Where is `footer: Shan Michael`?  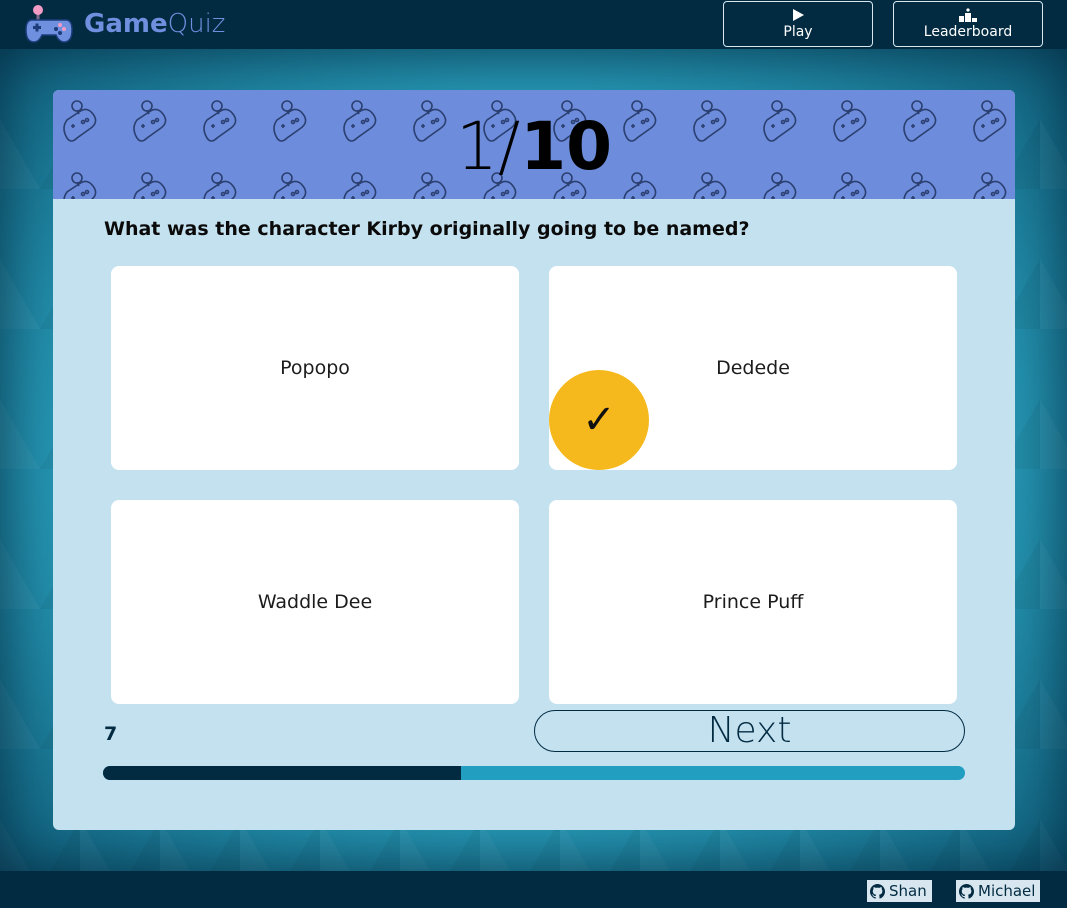 footer: Shan Michael is located at coordinates (533, 889).